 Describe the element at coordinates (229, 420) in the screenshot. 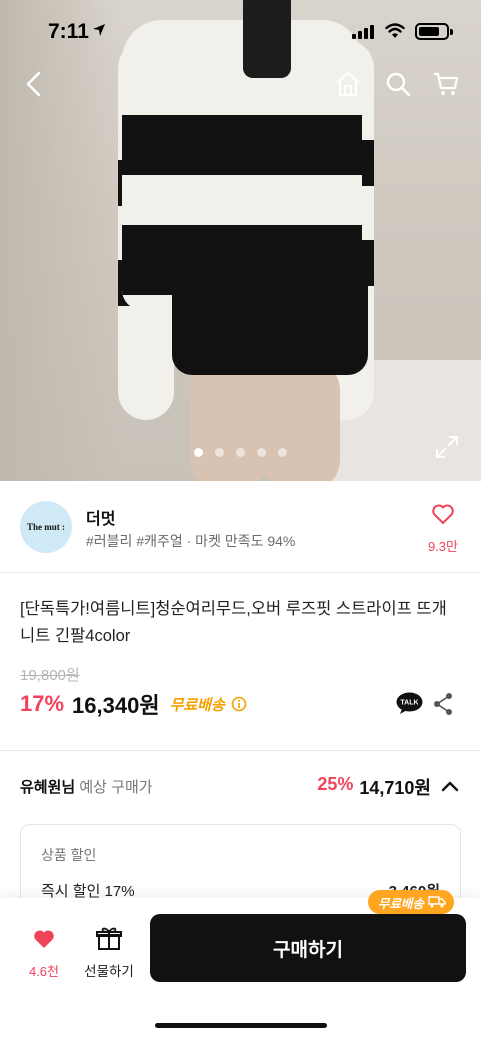

I see `image-left-leg` at that location.